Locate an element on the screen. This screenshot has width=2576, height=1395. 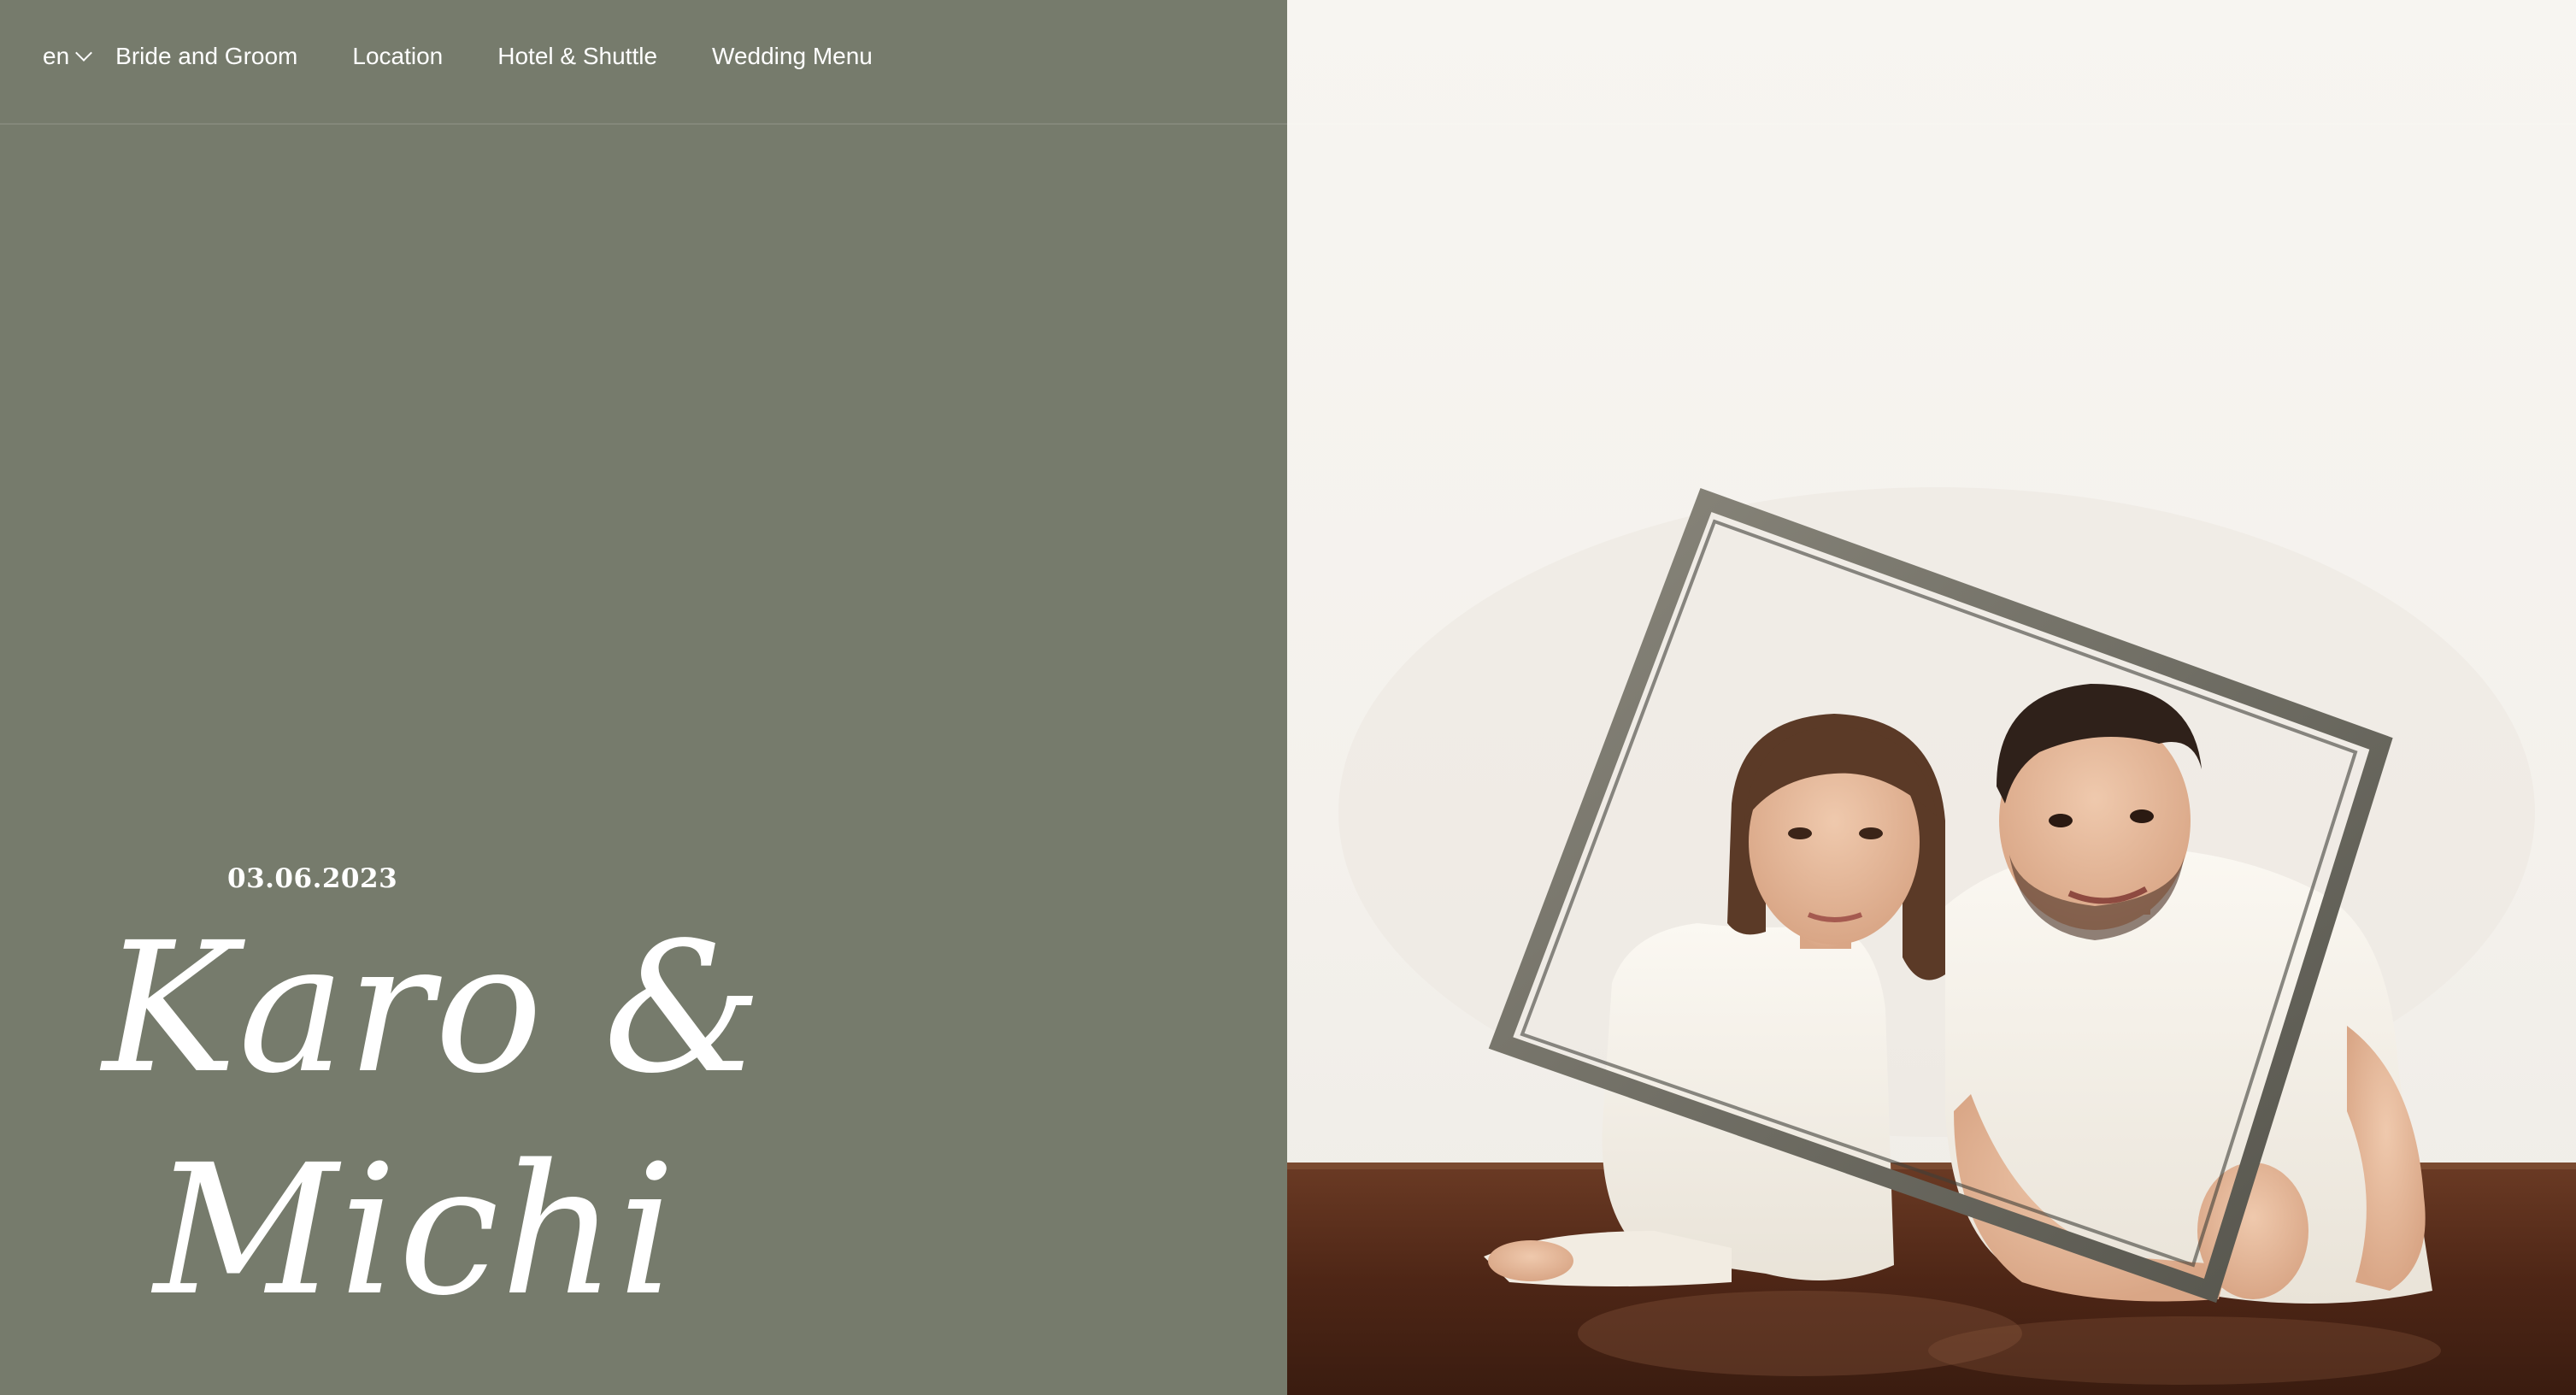
couple-names-line2: Michi is located at coordinates (416, 1230).